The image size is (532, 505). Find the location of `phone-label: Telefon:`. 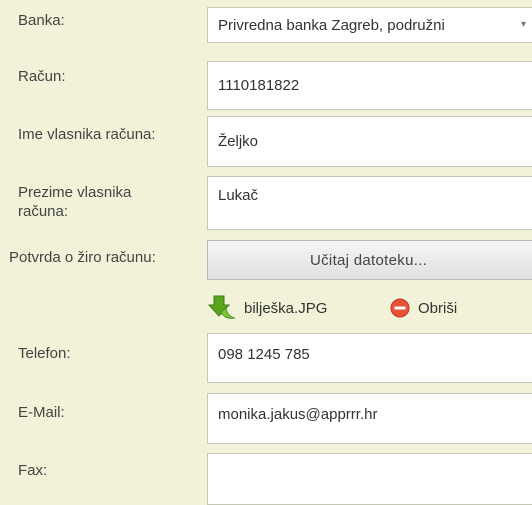

phone-label: Telefon: is located at coordinates (44, 353).